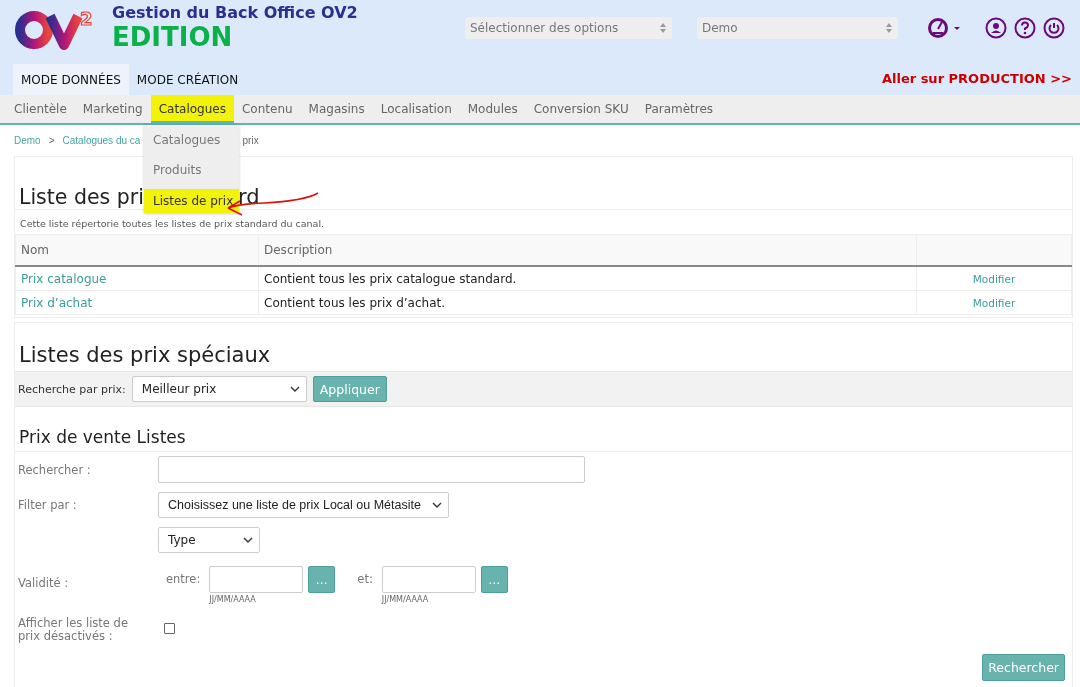 The image size is (1080, 687). Describe the element at coordinates (543, 429) in the screenshot. I see `subsection-title: Prix de vente Listes` at that location.